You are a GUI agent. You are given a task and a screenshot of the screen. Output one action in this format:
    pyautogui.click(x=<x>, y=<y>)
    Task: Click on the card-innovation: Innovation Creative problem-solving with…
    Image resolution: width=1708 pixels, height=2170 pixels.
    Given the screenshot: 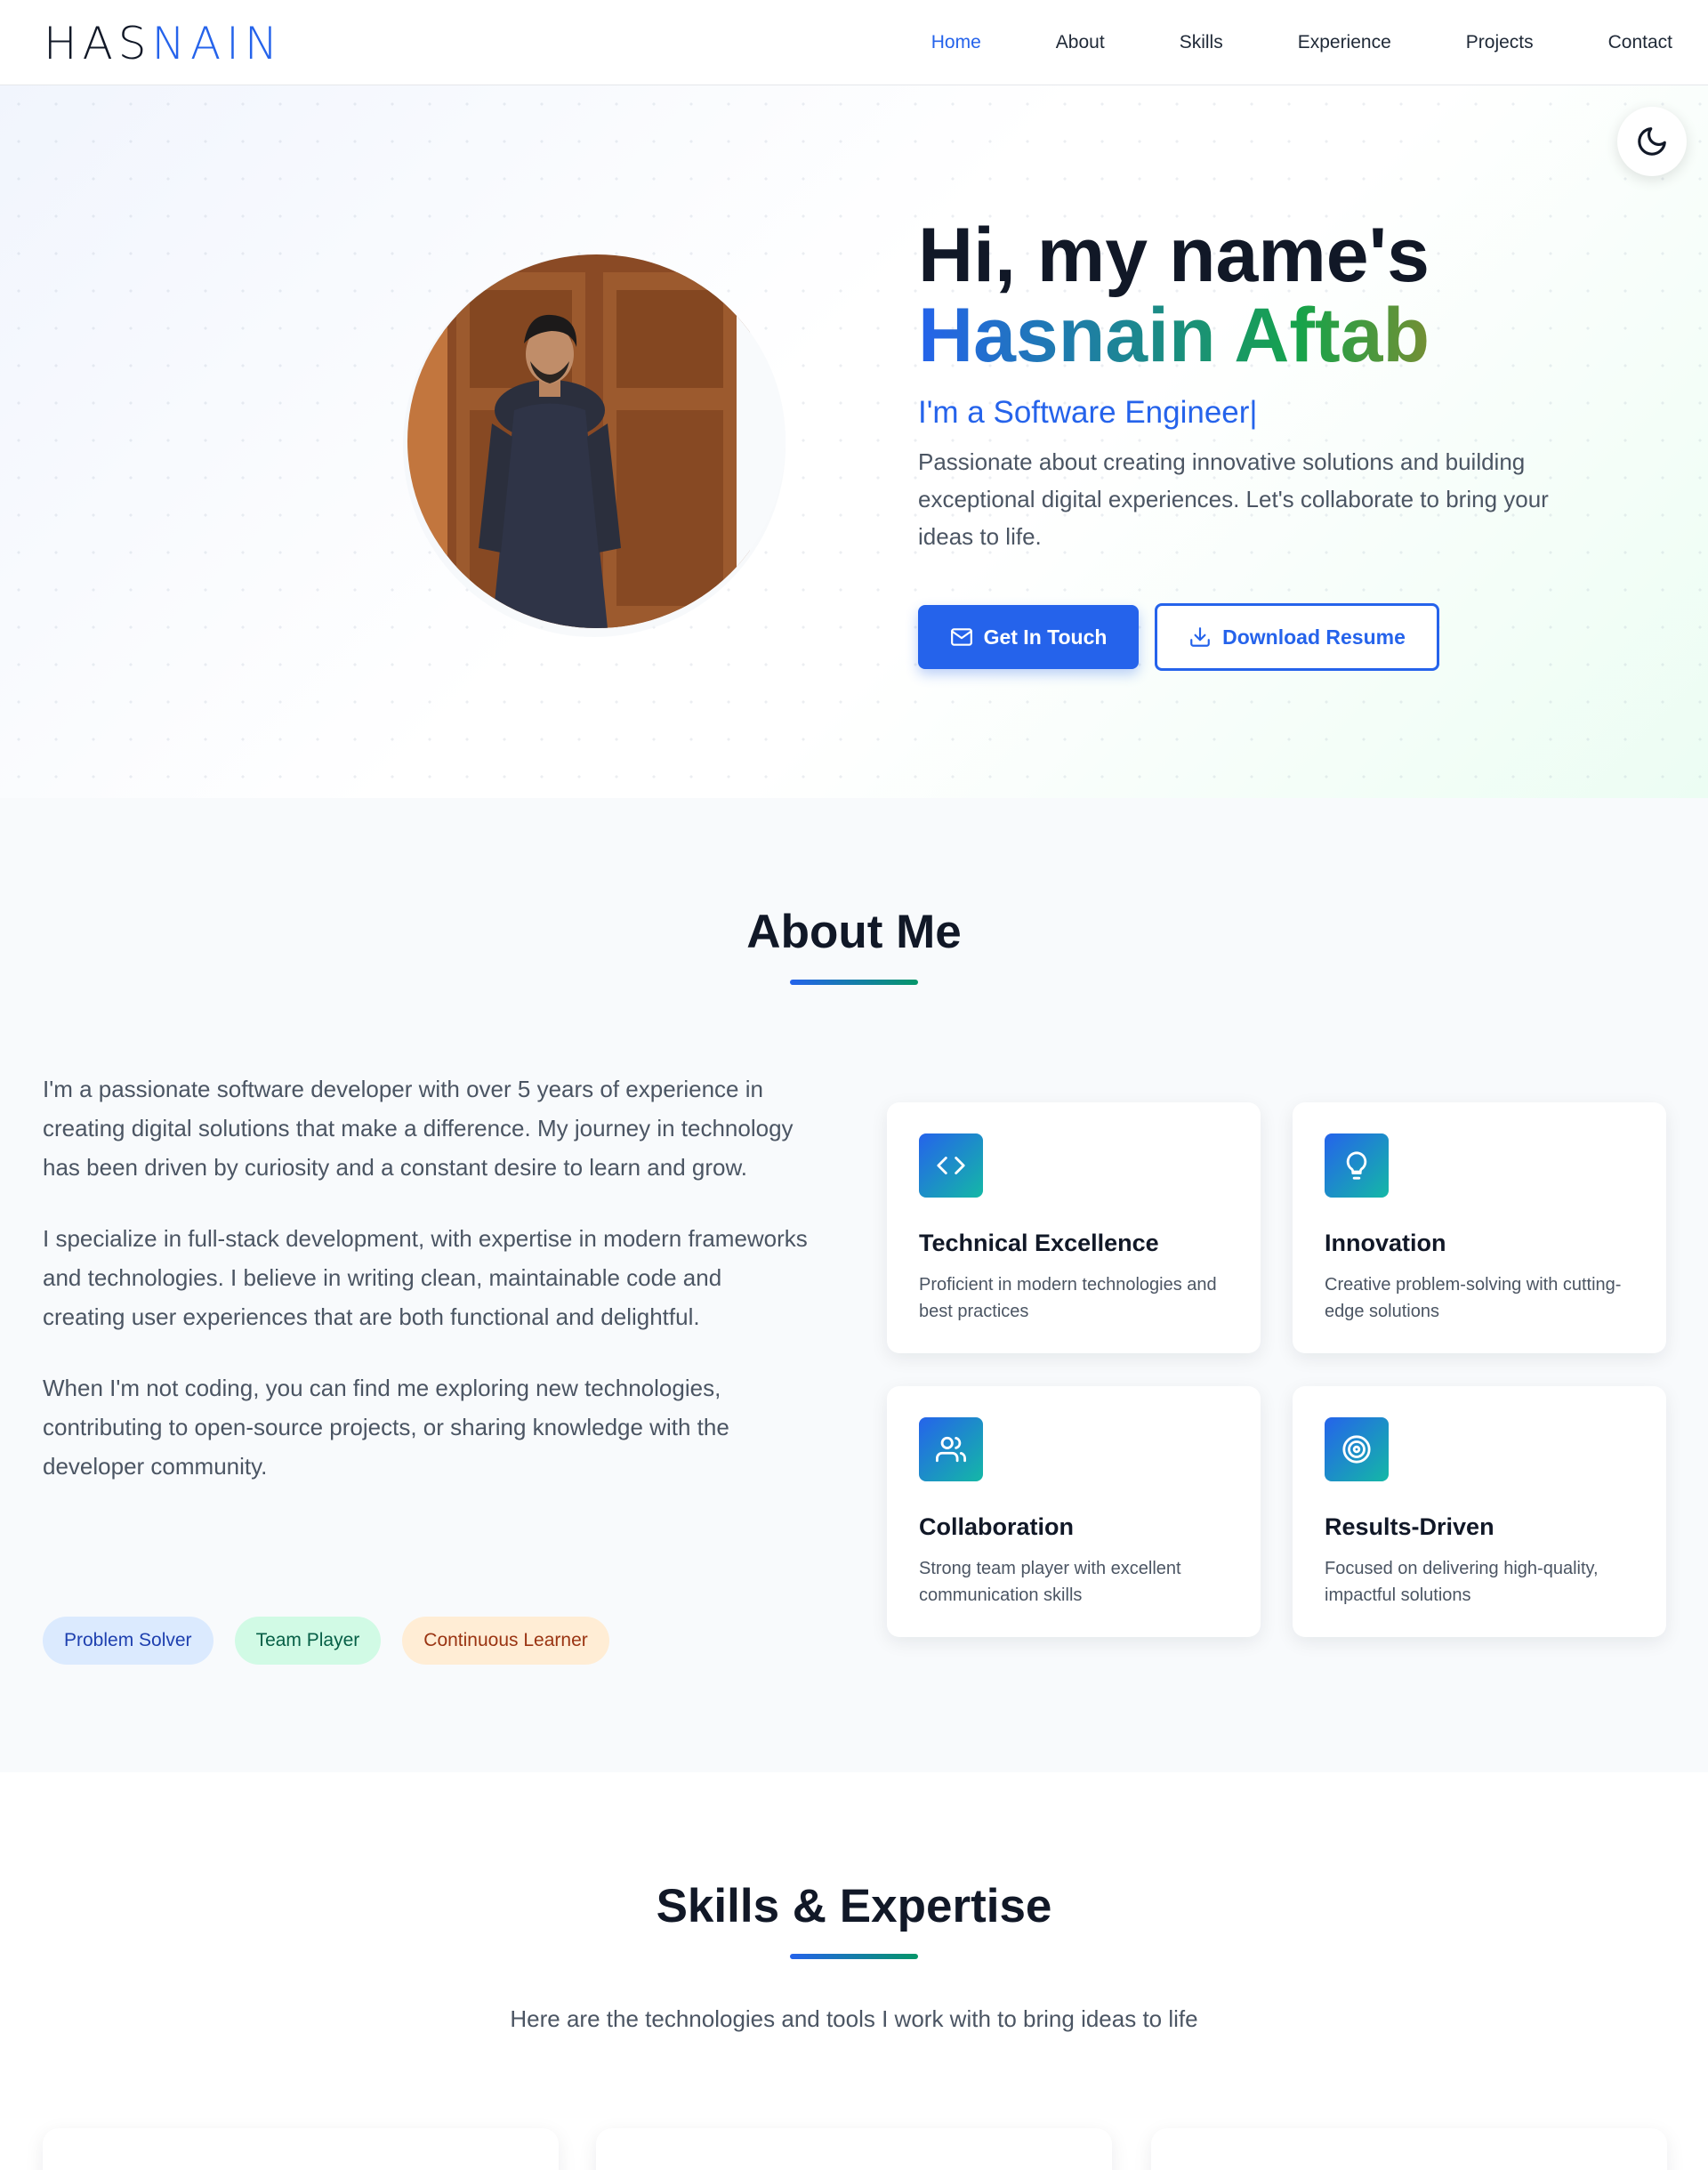 What is the action you would take?
    pyautogui.click(x=1479, y=1227)
    